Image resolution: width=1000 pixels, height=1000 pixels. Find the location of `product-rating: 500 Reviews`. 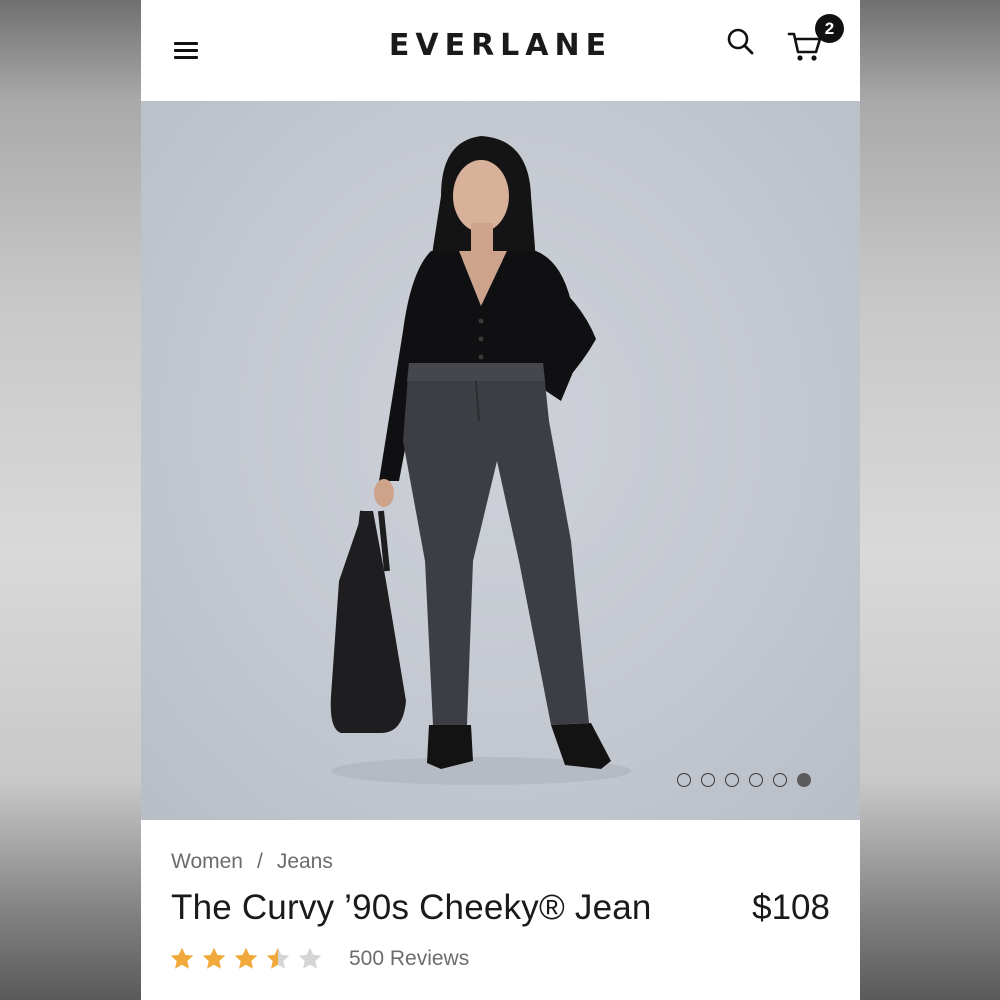

product-rating: 500 Reviews is located at coordinates (319, 959).